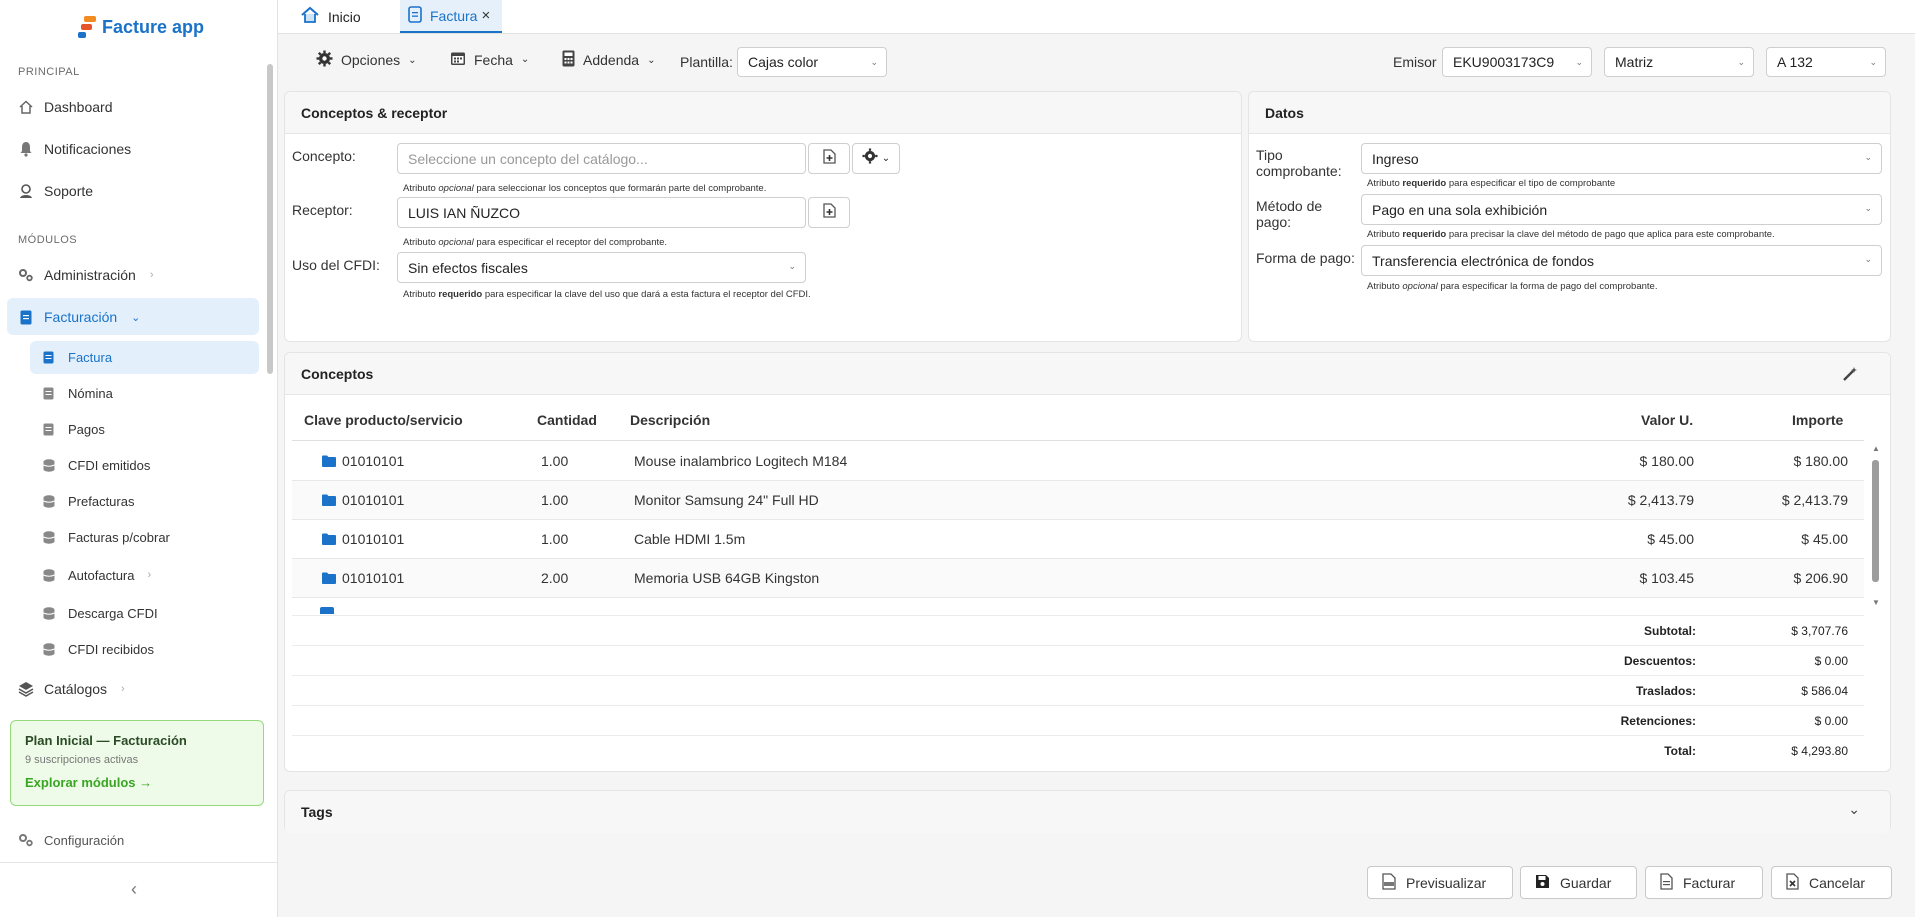 Image resolution: width=1915 pixels, height=917 pixels. I want to click on calculator-icon, so click(568, 60).